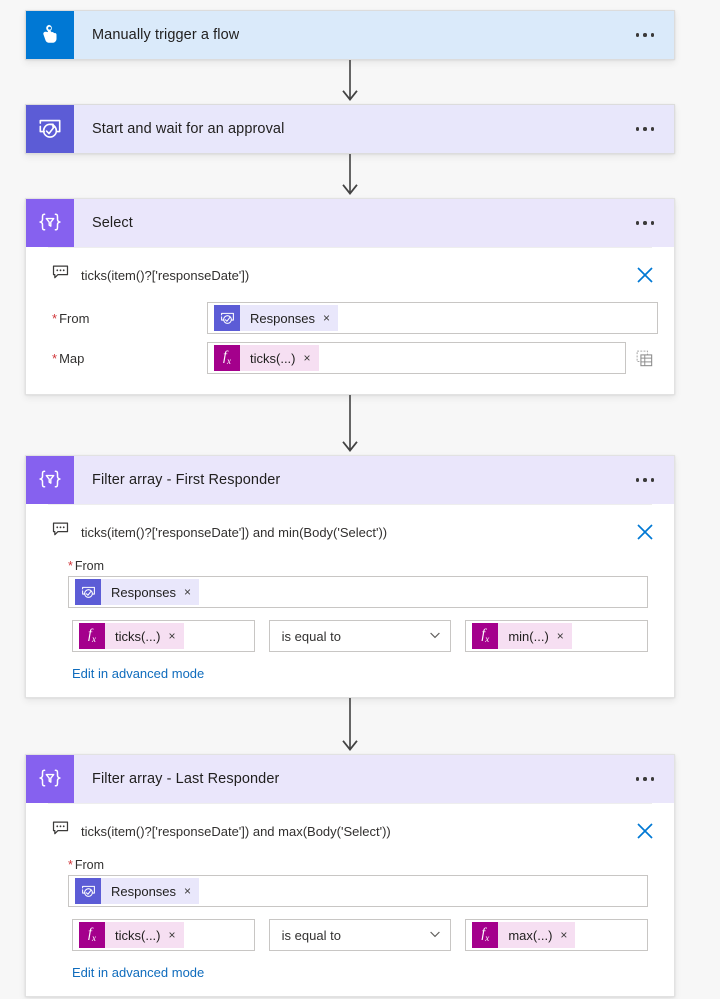 Image resolution: width=720 pixels, height=999 pixels. What do you see at coordinates (374, 223) in the screenshot?
I see `step-header-body: Select` at bounding box center [374, 223].